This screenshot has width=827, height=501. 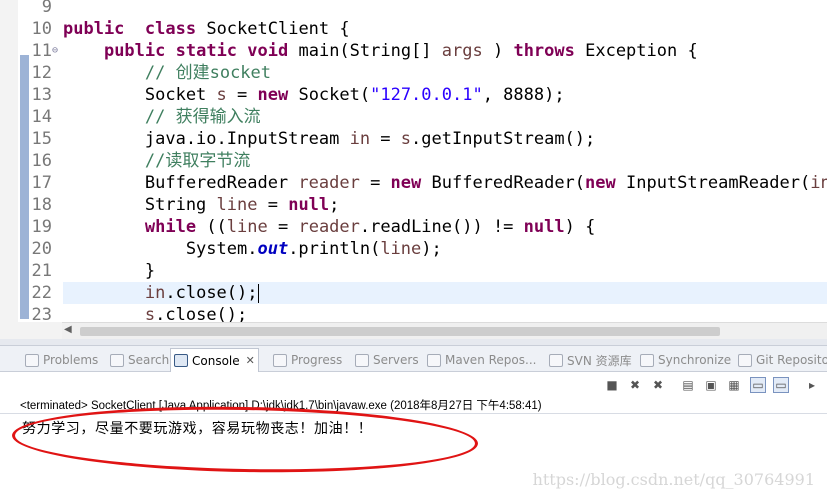 I want to click on tab-synchronize: Synchronize, so click(x=685, y=360).